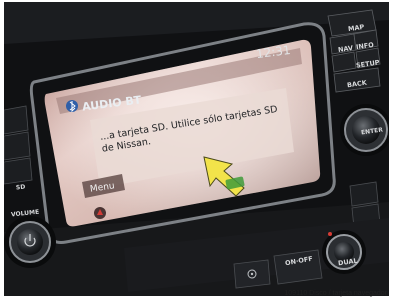  What do you see at coordinates (30, 242) in the screenshot?
I see `volume-knob` at bounding box center [30, 242].